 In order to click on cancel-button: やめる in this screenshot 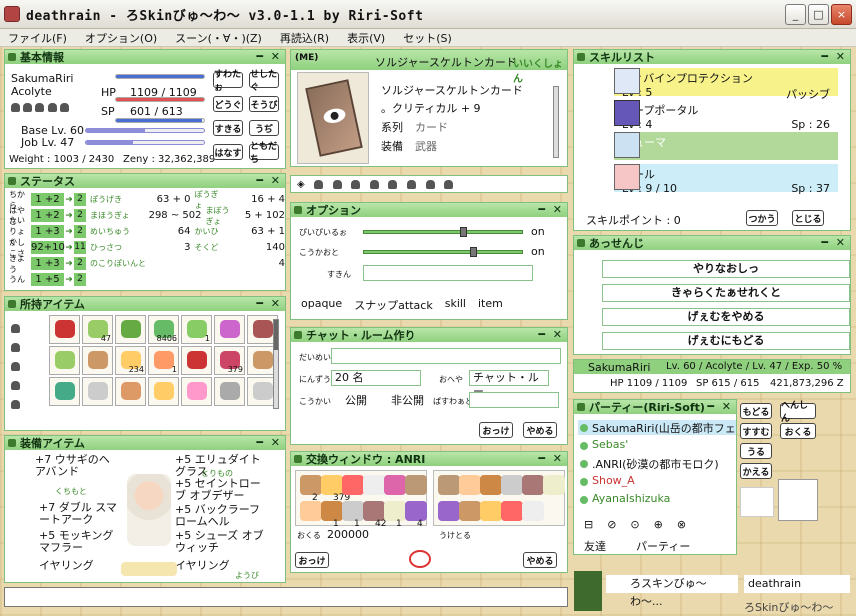, I will do `click(540, 430)`.